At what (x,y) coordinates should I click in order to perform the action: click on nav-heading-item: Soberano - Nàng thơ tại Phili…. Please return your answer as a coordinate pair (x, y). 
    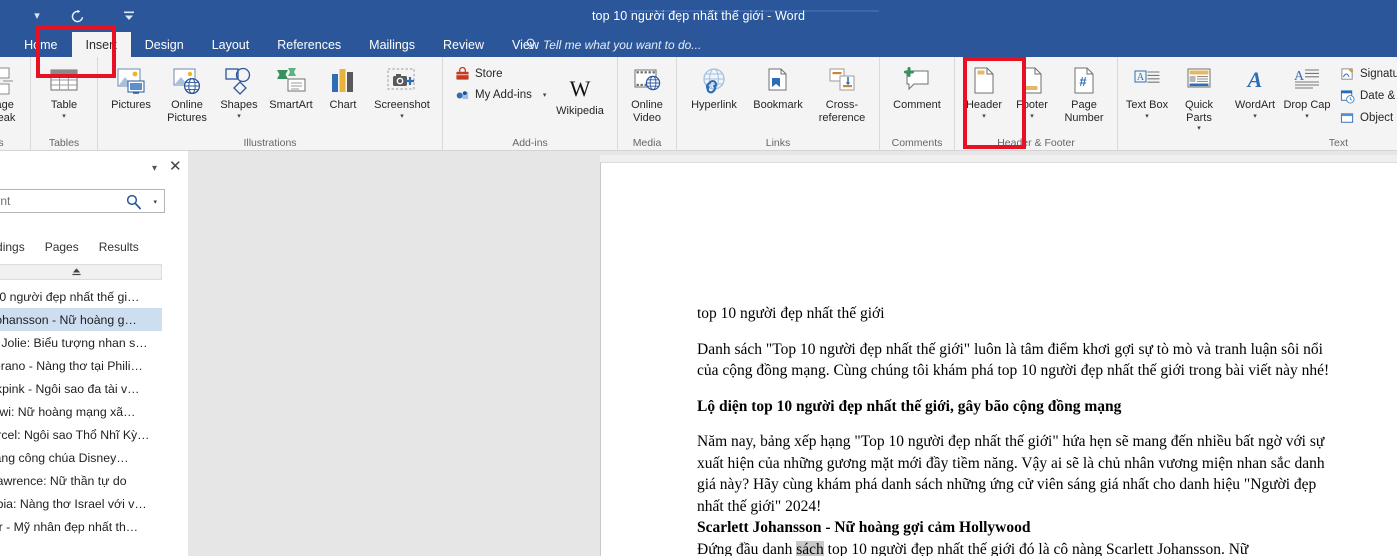
    Looking at the image, I should click on (95, 365).